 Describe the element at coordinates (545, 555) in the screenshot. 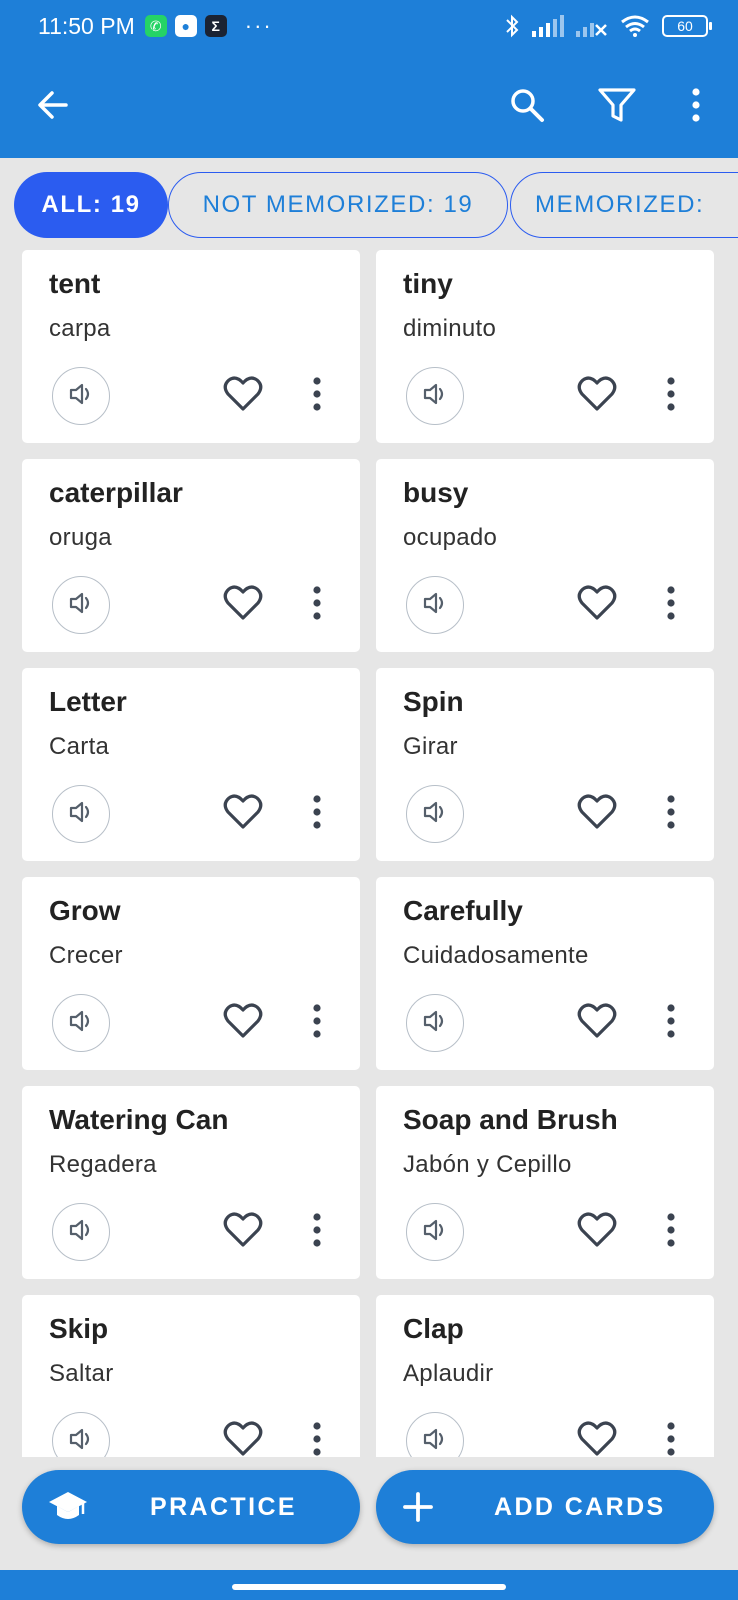

I see `word-card: busy ocupado` at that location.